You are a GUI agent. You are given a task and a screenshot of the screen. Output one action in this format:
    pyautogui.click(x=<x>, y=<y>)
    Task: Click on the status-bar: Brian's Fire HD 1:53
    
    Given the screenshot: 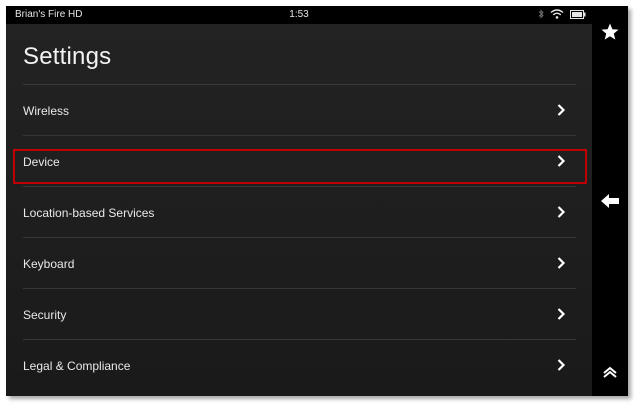 What is the action you would take?
    pyautogui.click(x=299, y=15)
    